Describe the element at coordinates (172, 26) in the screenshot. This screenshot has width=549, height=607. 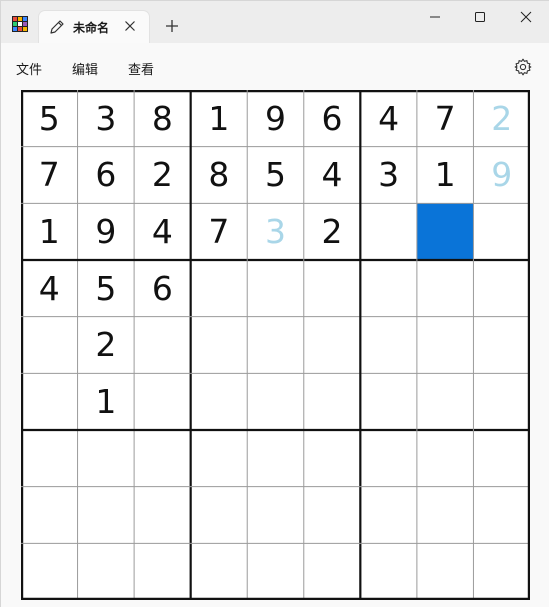
I see `plus-icon` at that location.